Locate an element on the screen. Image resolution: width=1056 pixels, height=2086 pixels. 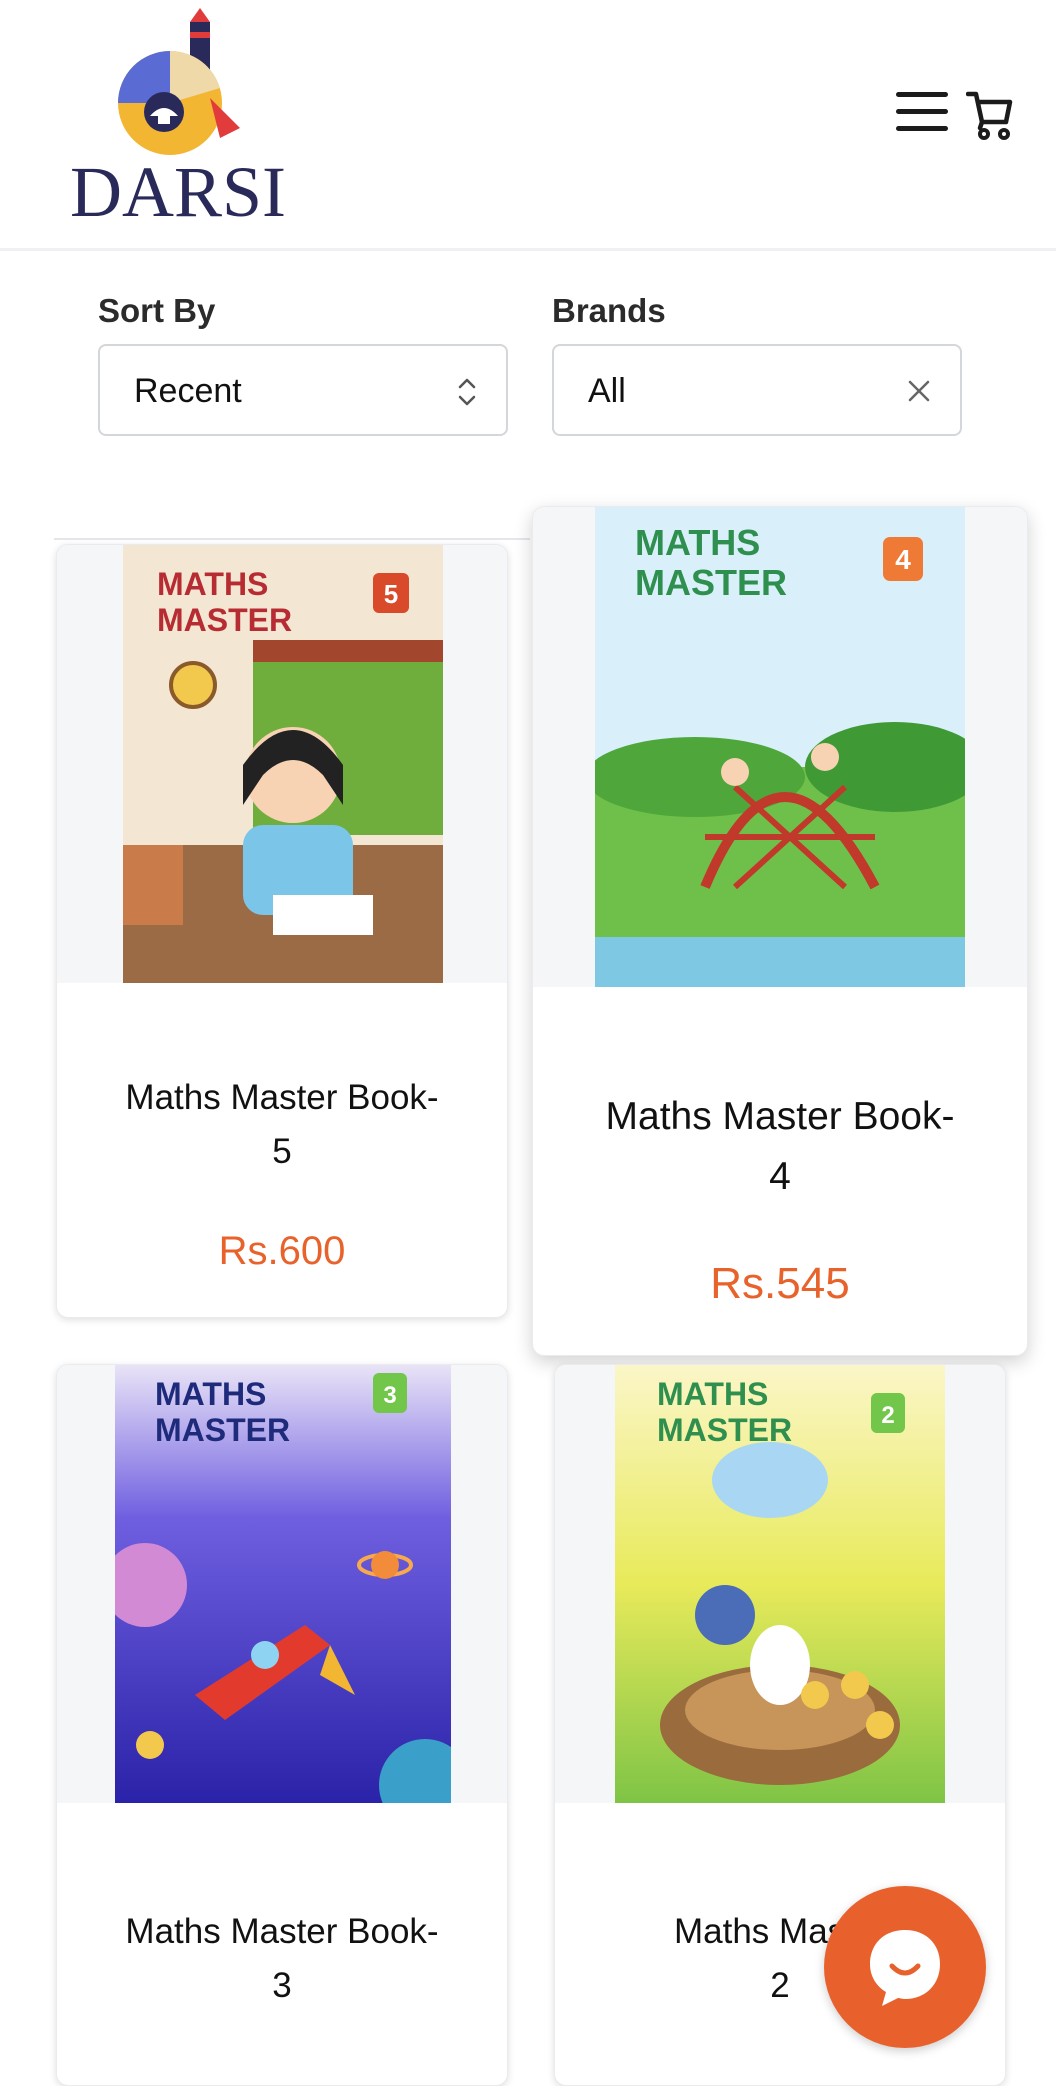
sort-by-value: Recent is located at coordinates (188, 391).